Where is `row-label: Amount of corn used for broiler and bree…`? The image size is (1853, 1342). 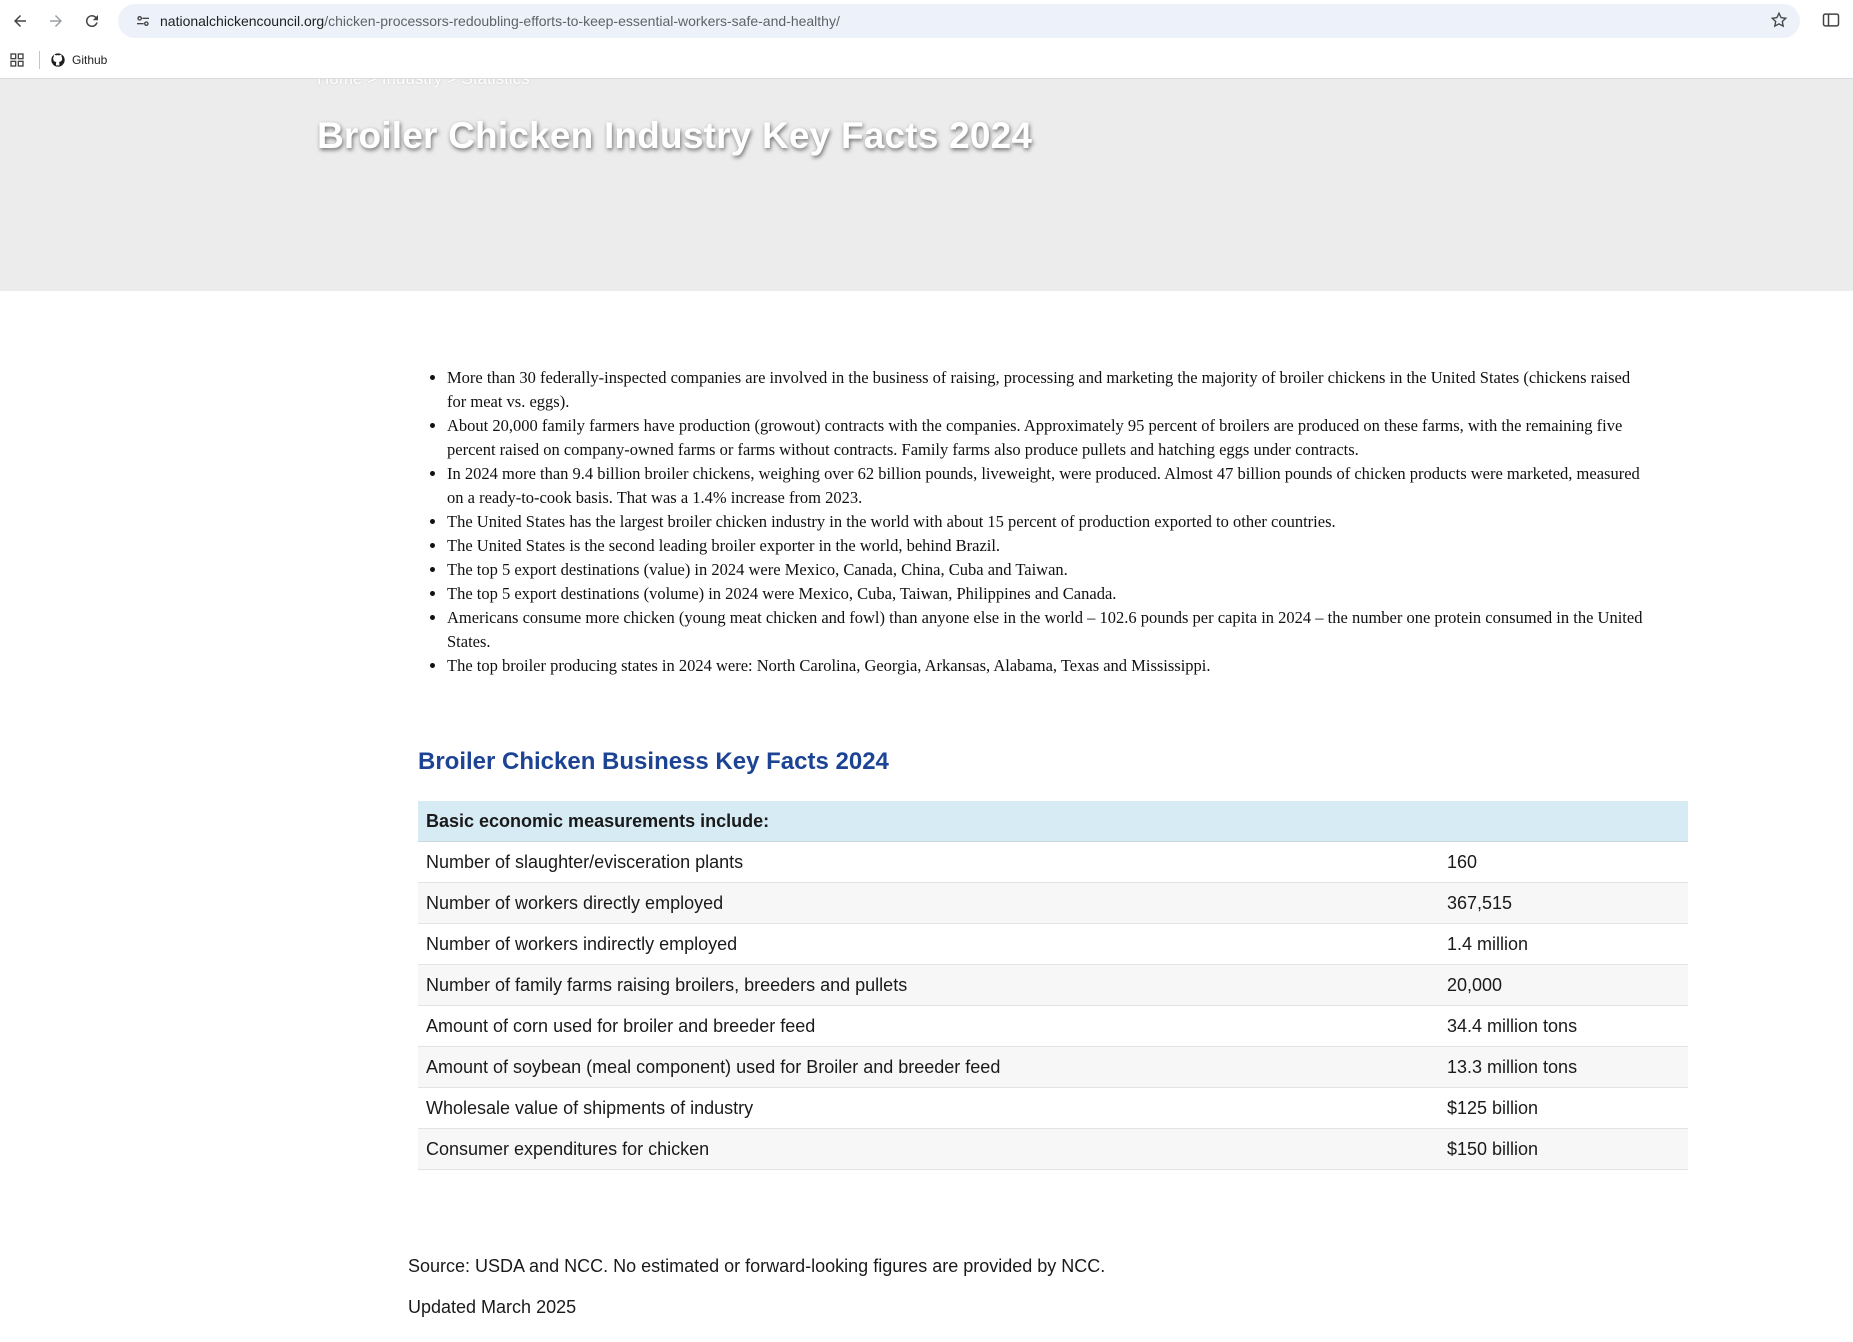 row-label: Amount of corn used for broiler and bree… is located at coordinates (928, 1026).